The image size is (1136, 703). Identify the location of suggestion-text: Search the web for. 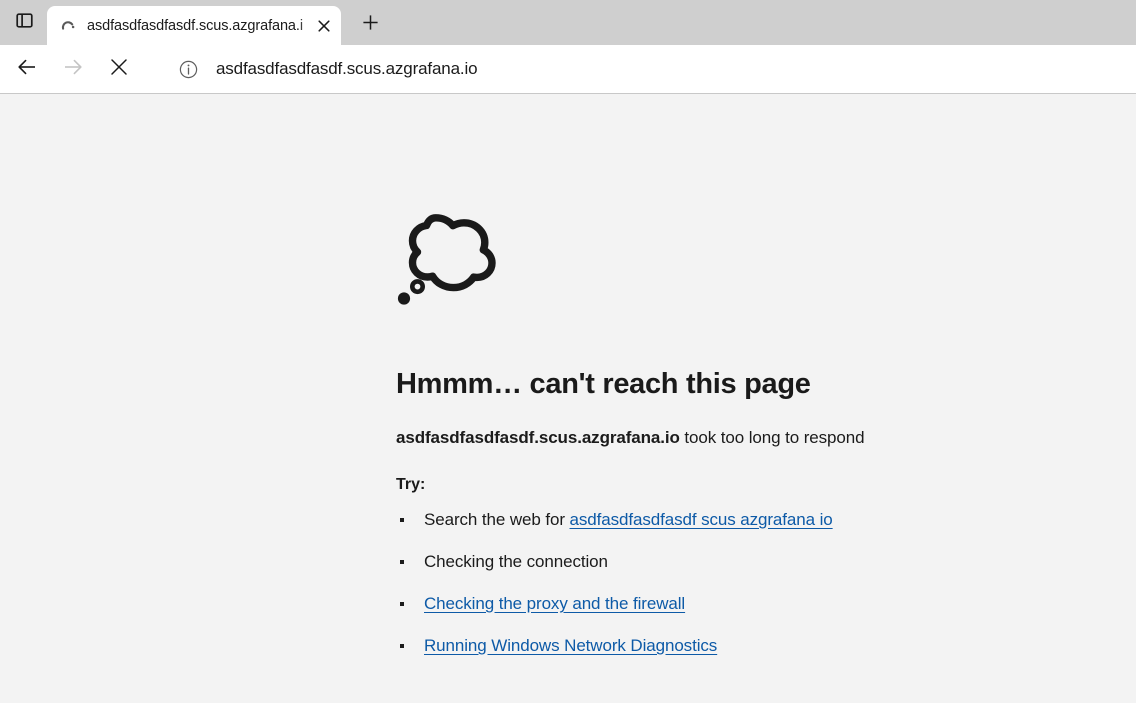
(497, 519).